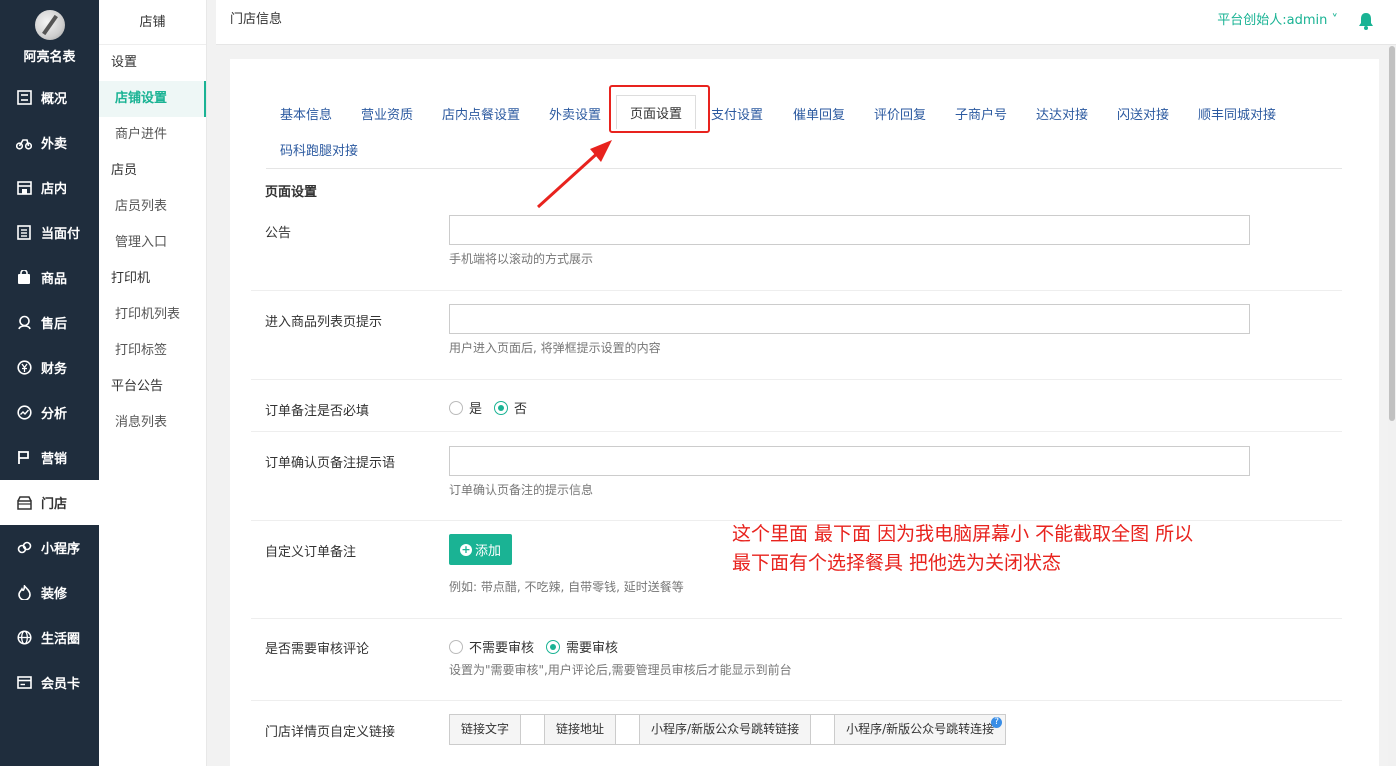 The width and height of the screenshot is (1396, 766). Describe the element at coordinates (49, 232) in the screenshot. I see `sidebar-item-facepay: 当面付` at that location.